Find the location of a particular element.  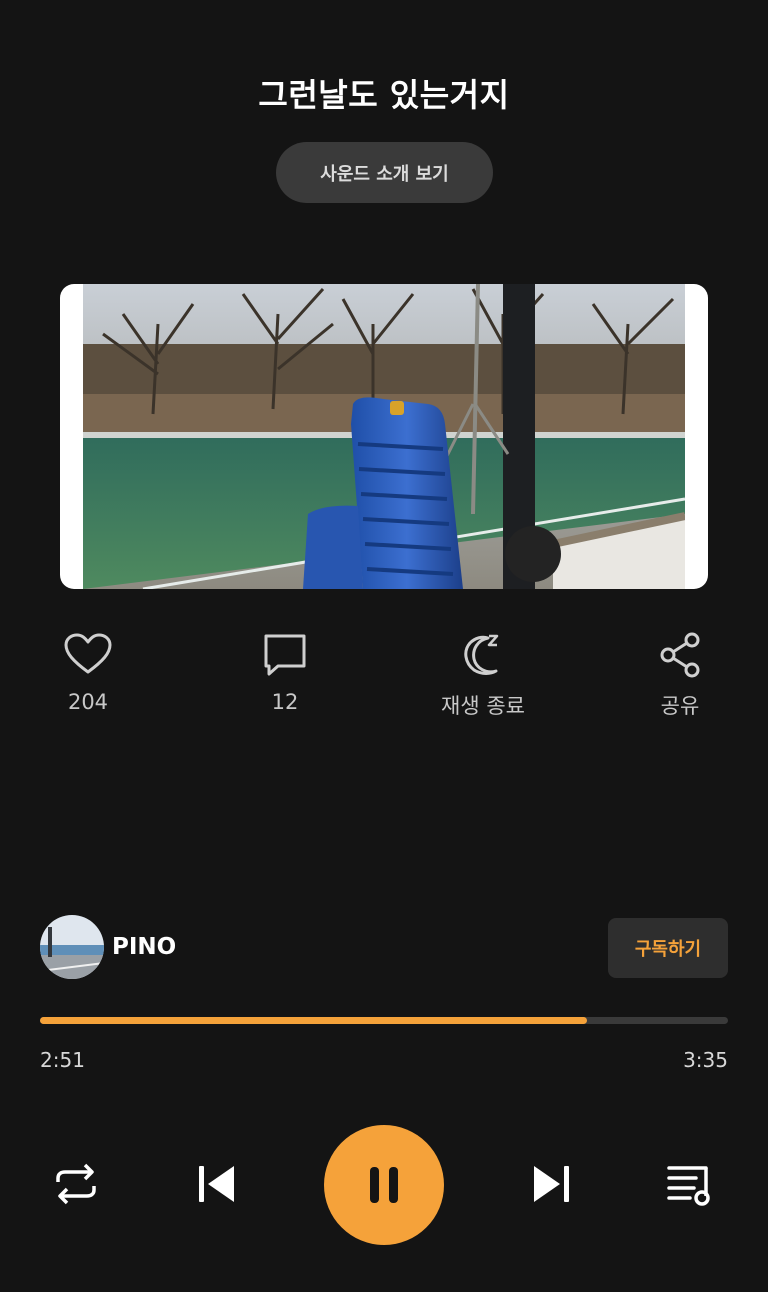

skip-previous-icon is located at coordinates (216, 1184).